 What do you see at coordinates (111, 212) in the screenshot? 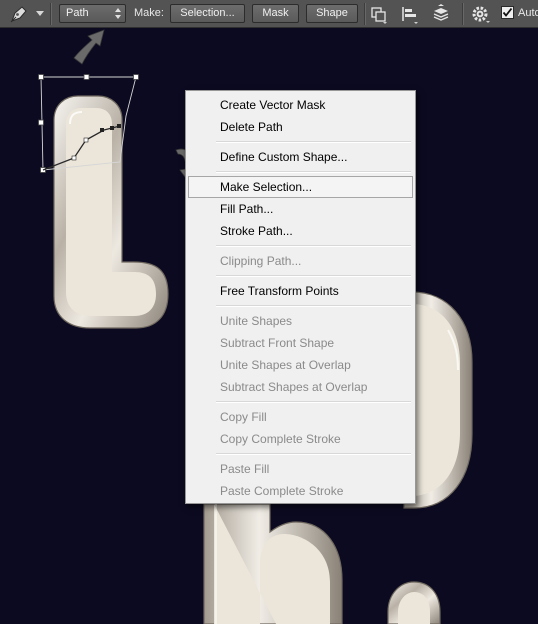
I see `letter-l-shape` at bounding box center [111, 212].